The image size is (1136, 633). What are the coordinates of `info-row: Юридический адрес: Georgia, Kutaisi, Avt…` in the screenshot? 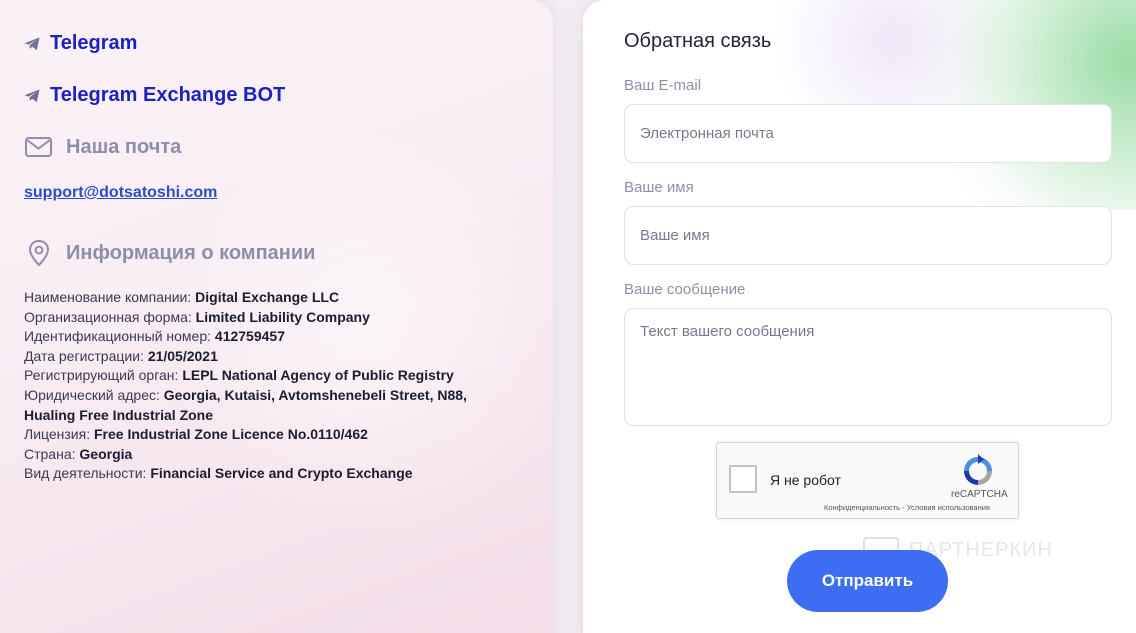 It's located at (245, 404).